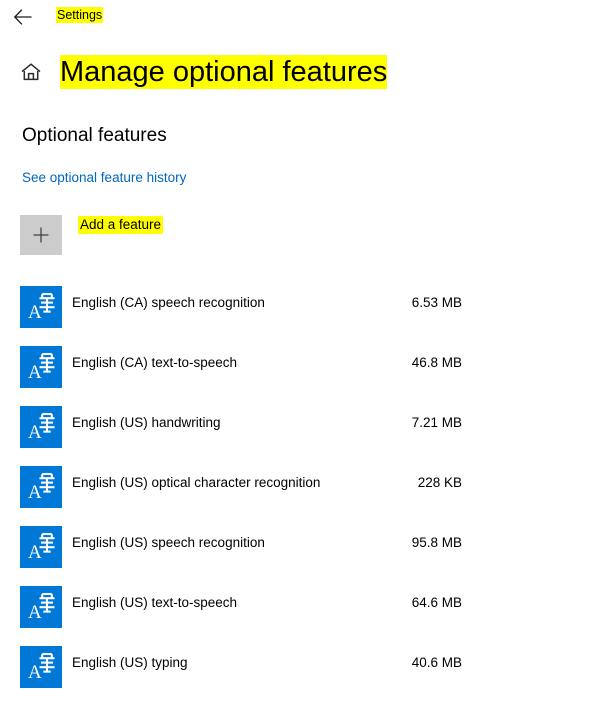 The image size is (601, 705). I want to click on page-header: Manage optional features, so click(300, 73).